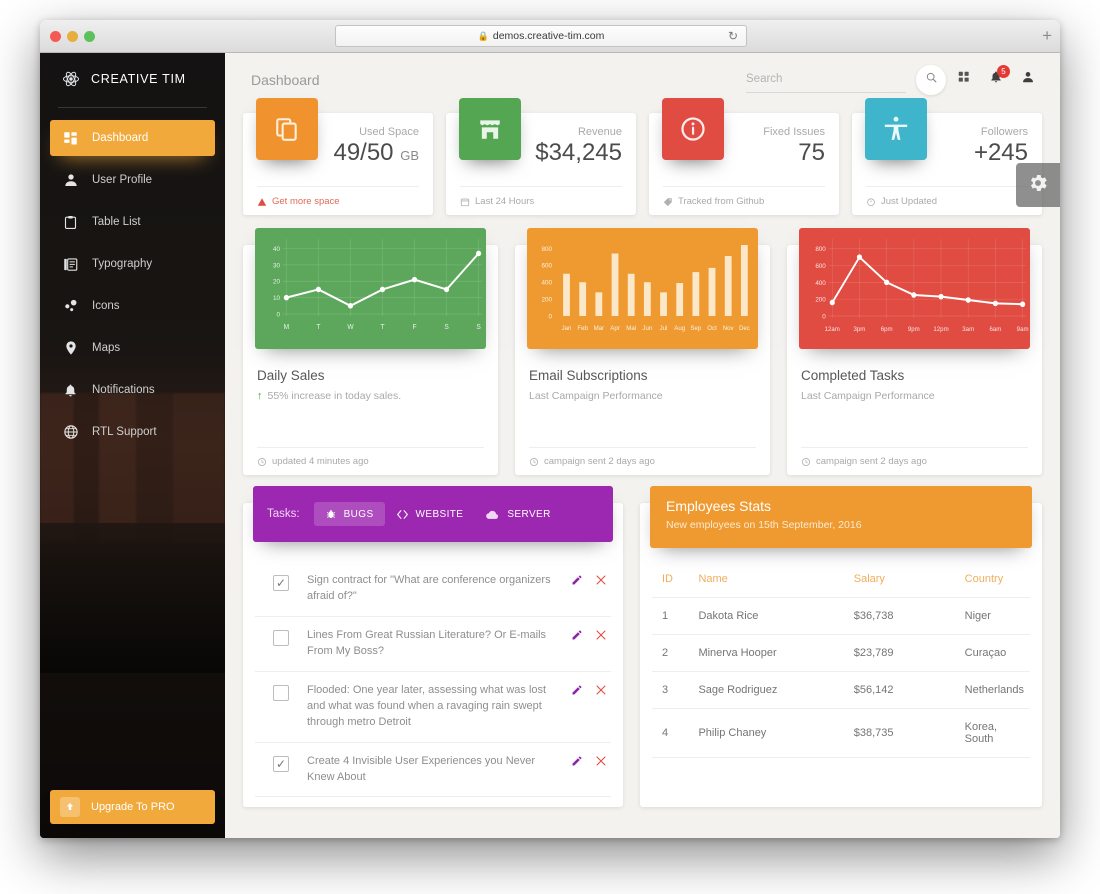 Image resolution: width=1100 pixels, height=894 pixels. Describe the element at coordinates (820, 299) in the screenshot. I see `svg-text: 200` at that location.